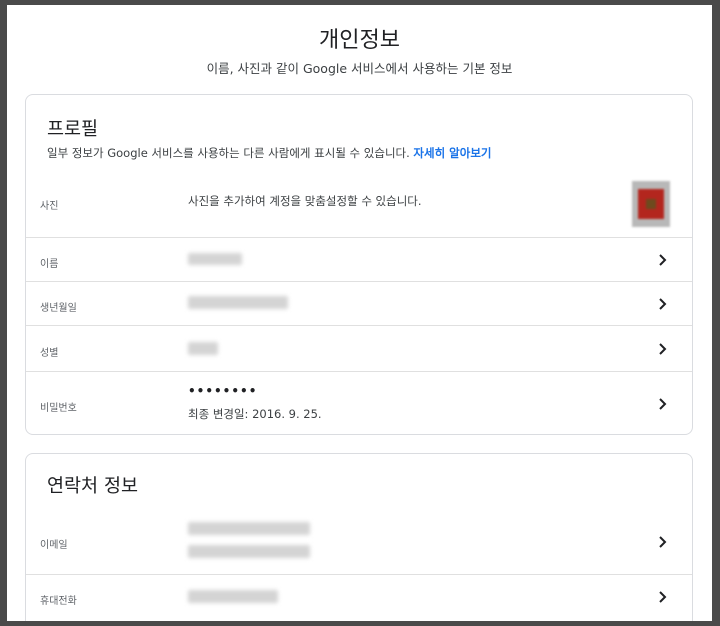  Describe the element at coordinates (73, 129) in the screenshot. I see `profile-card-title: 프로필` at that location.